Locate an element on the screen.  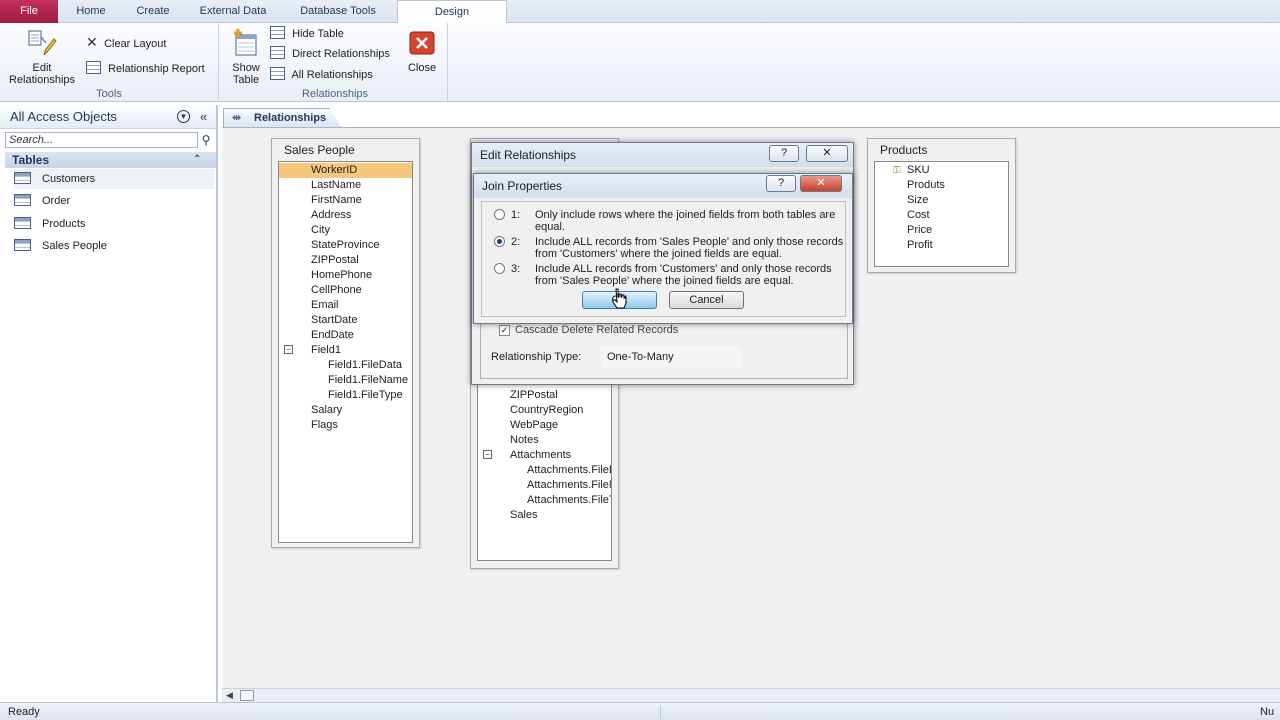
show-table-button: Show Table is located at coordinates (246, 56).